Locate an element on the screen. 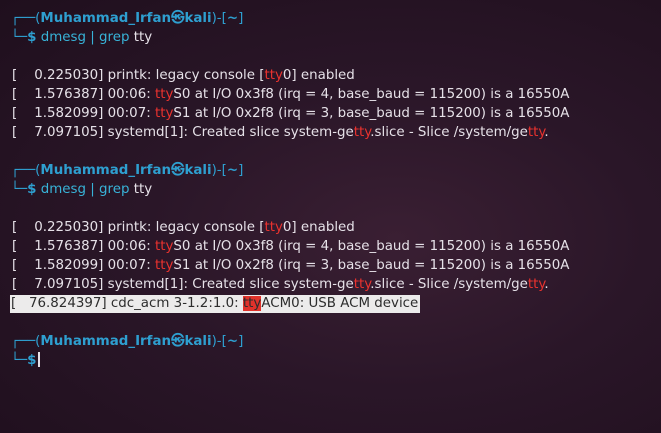 Image resolution: width=661 pixels, height=433 pixels. text-cursor is located at coordinates (39, 359).